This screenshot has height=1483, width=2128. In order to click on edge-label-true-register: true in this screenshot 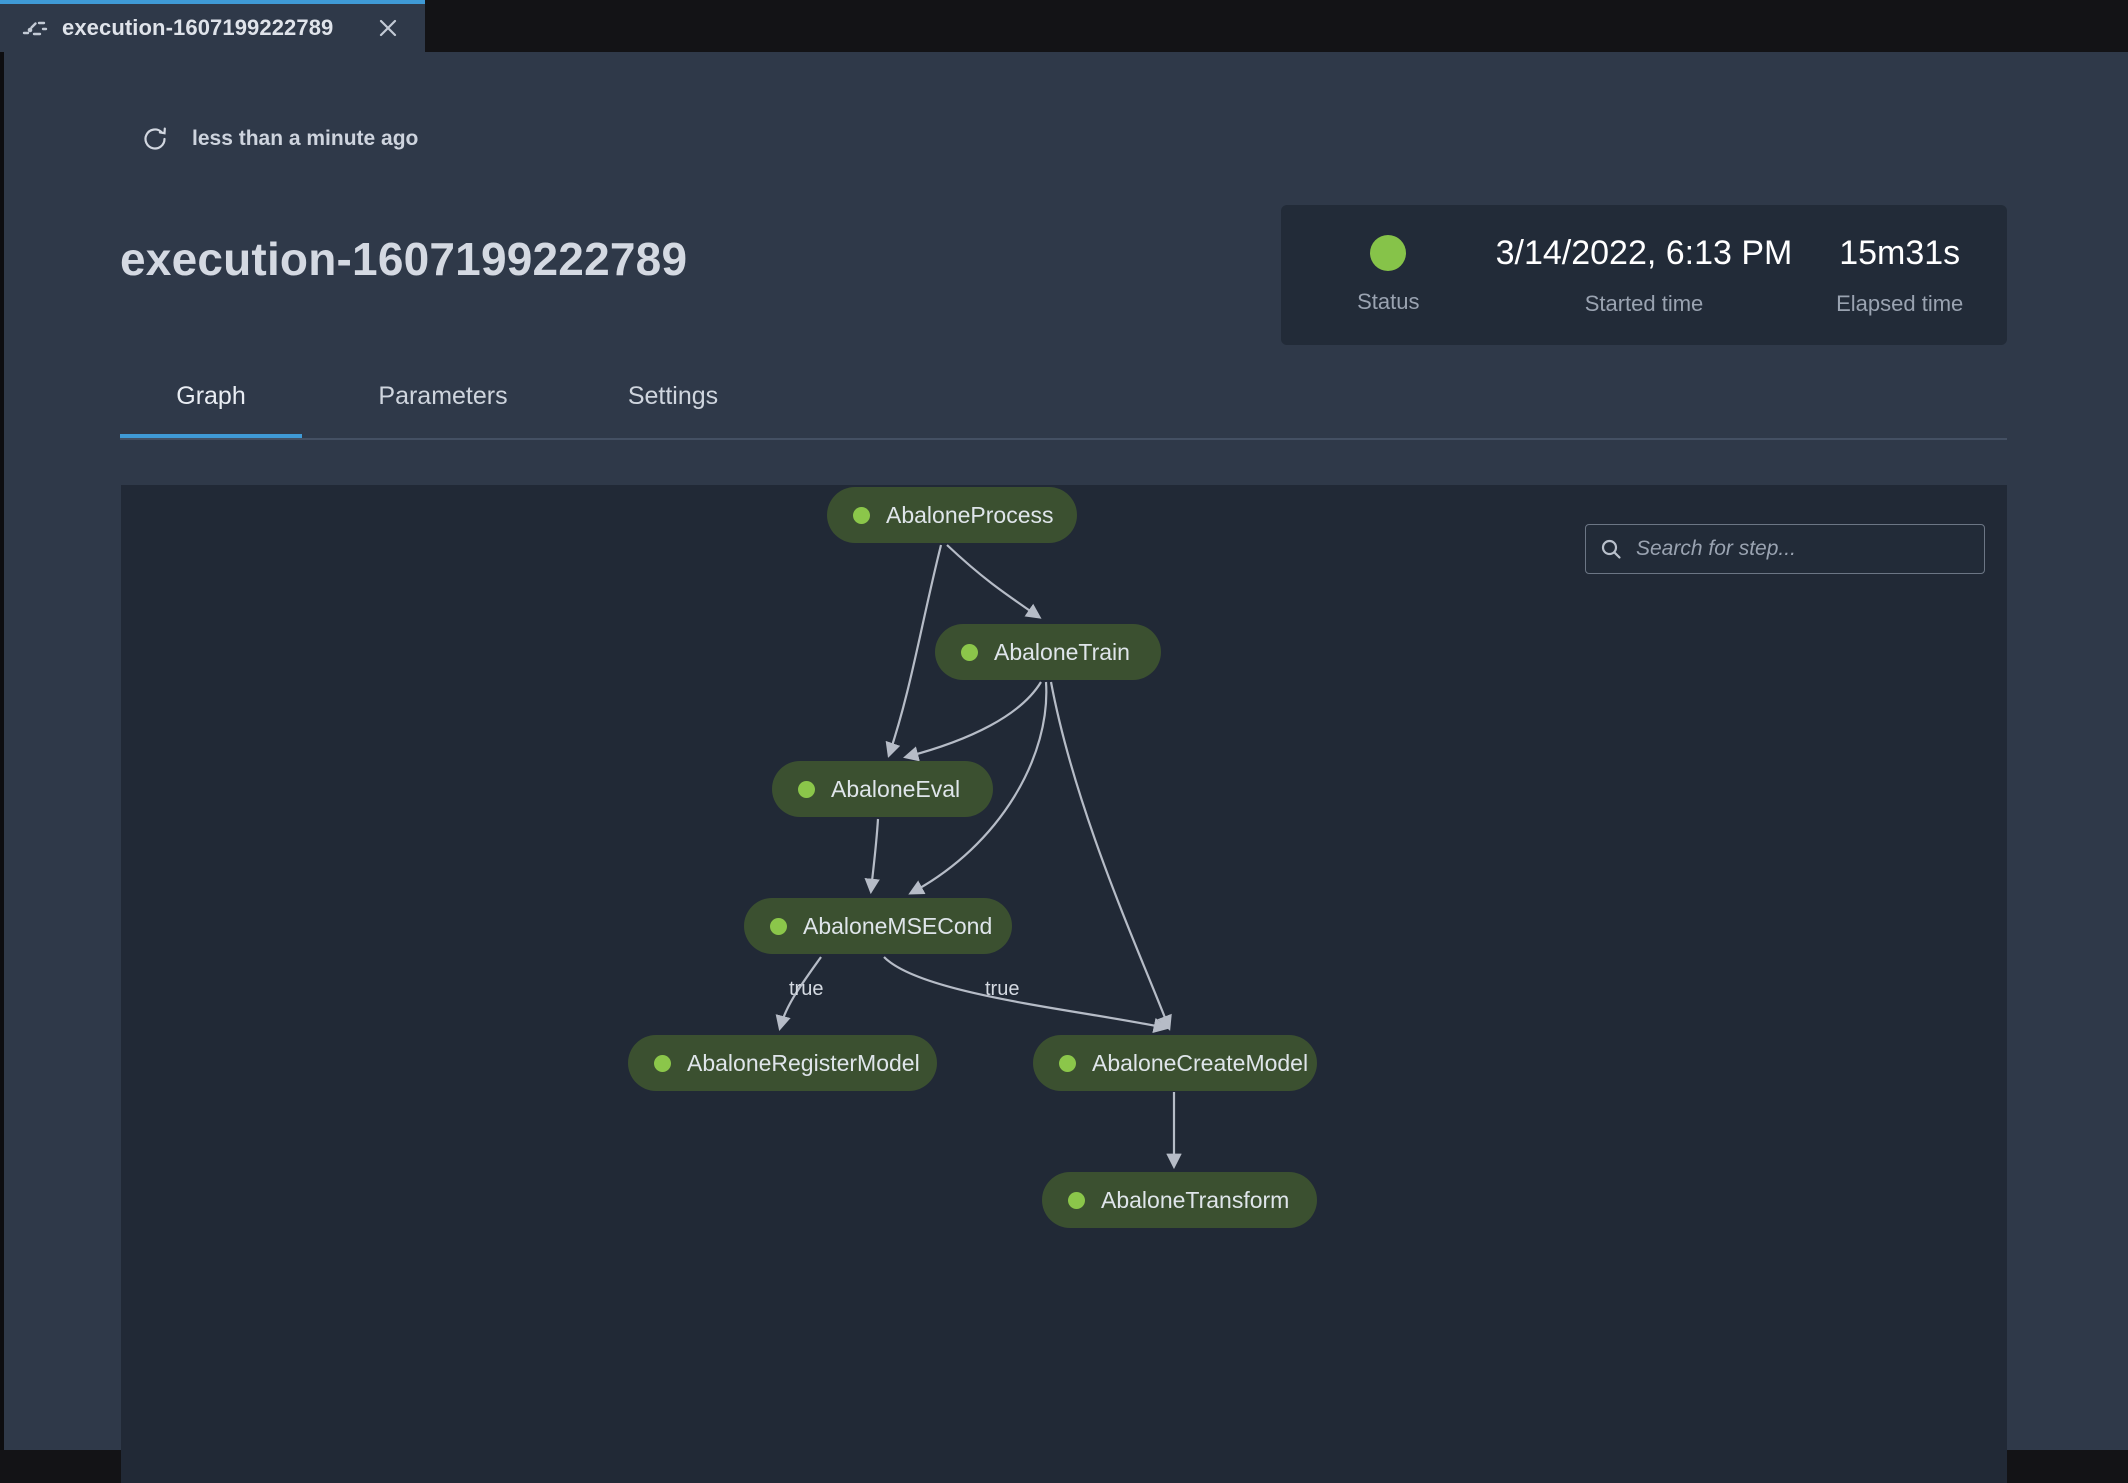, I will do `click(806, 989)`.